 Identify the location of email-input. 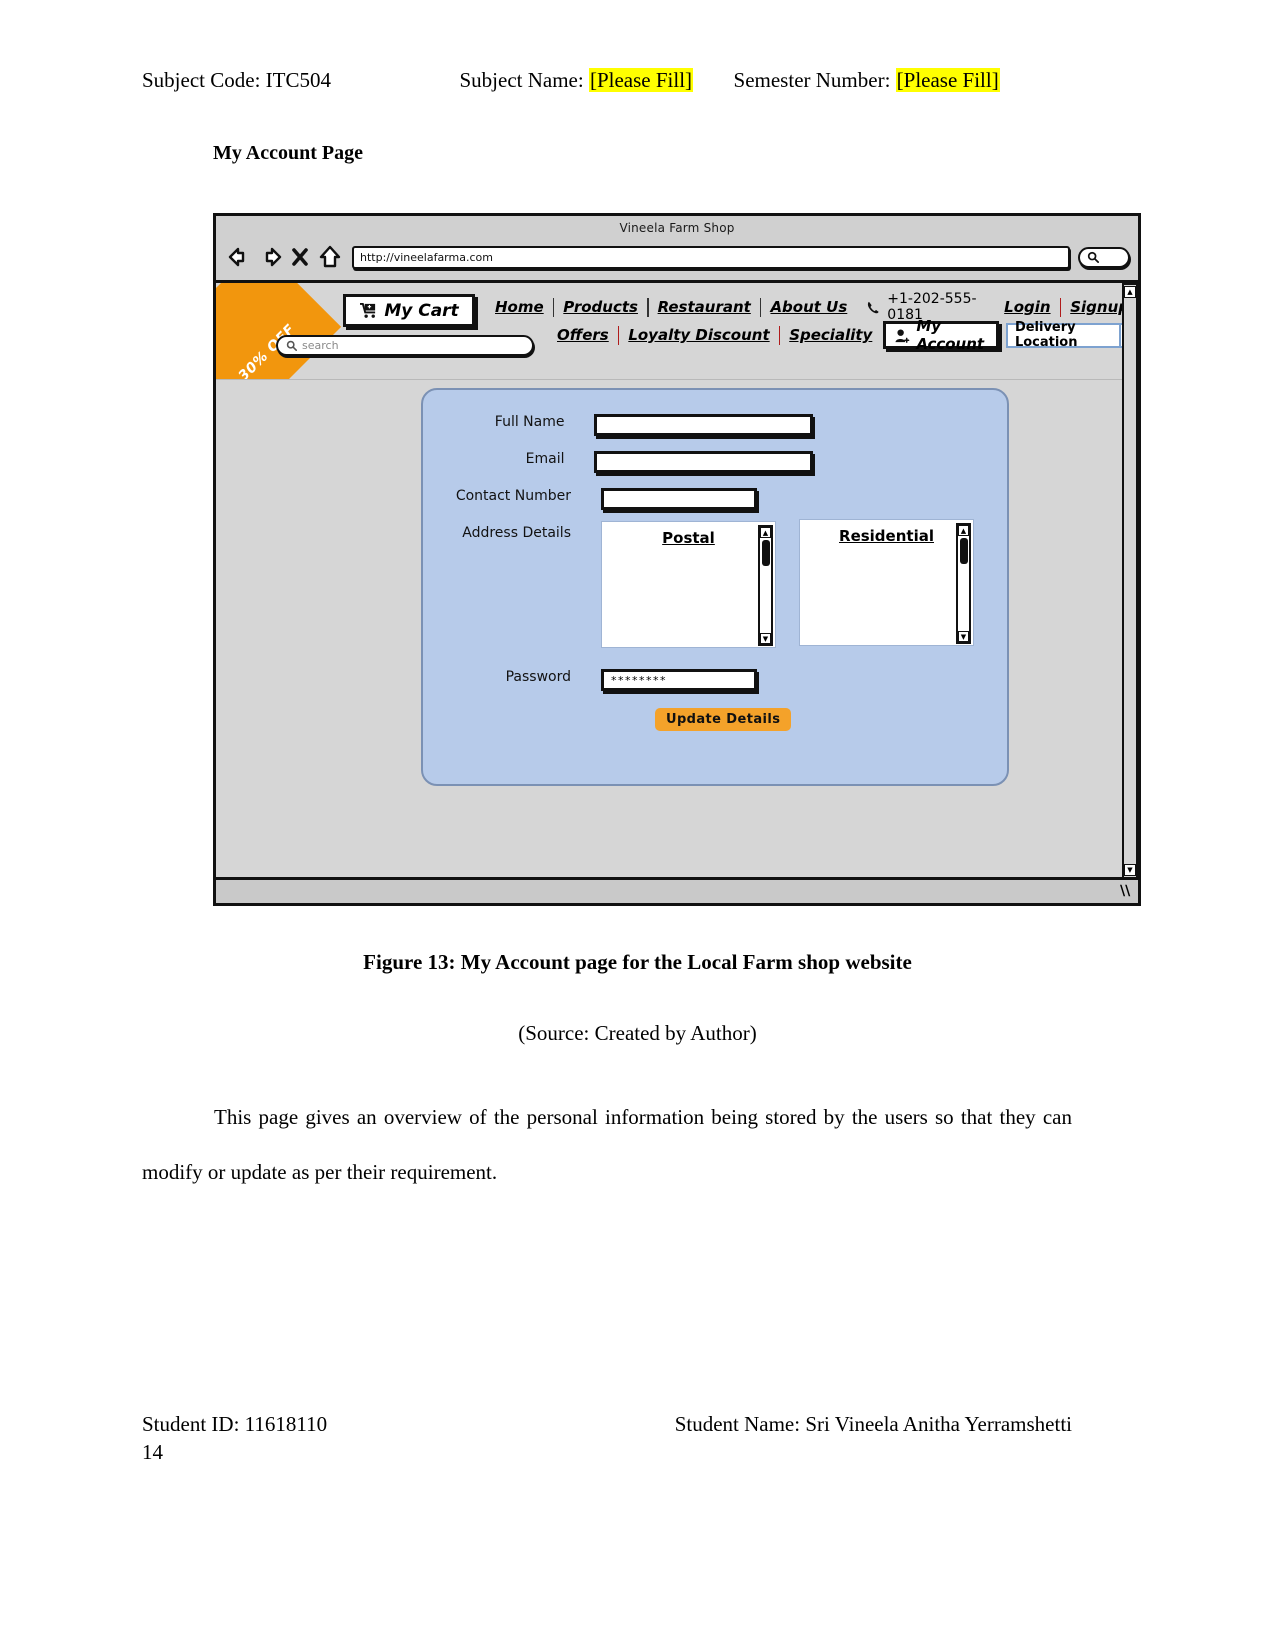
(703, 462).